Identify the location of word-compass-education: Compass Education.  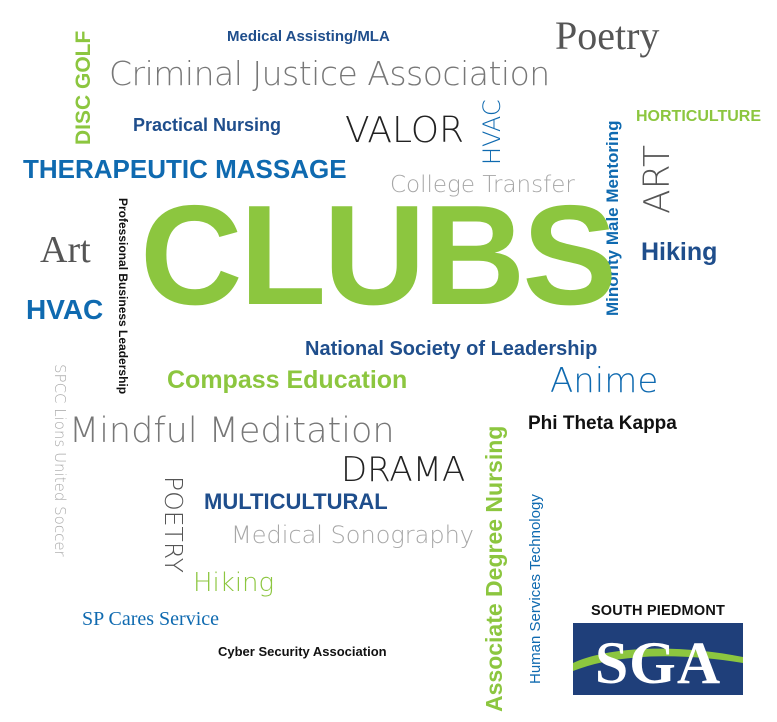
(287, 380).